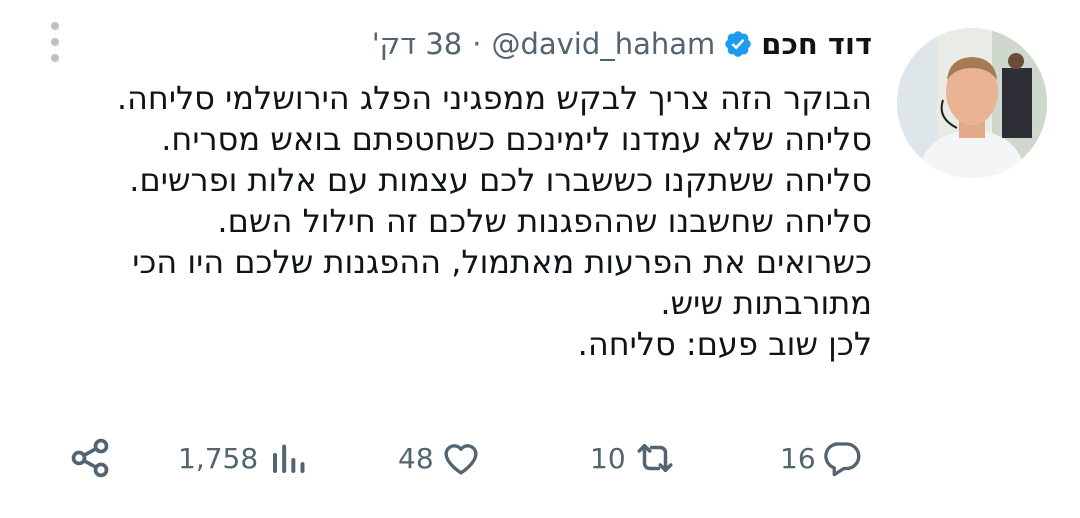 This screenshot has width=1080, height=518. What do you see at coordinates (540, 458) in the screenshot?
I see `tweet-actions: 16 10 48 1,758` at bounding box center [540, 458].